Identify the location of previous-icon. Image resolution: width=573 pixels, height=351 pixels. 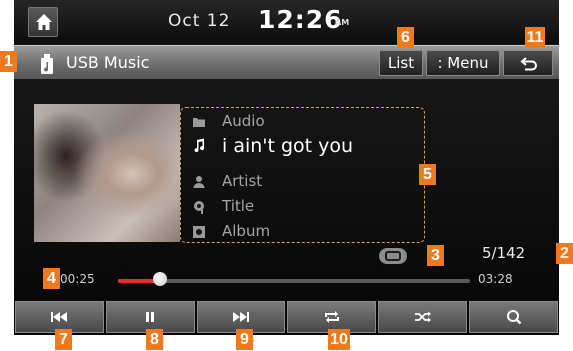
(59, 317).